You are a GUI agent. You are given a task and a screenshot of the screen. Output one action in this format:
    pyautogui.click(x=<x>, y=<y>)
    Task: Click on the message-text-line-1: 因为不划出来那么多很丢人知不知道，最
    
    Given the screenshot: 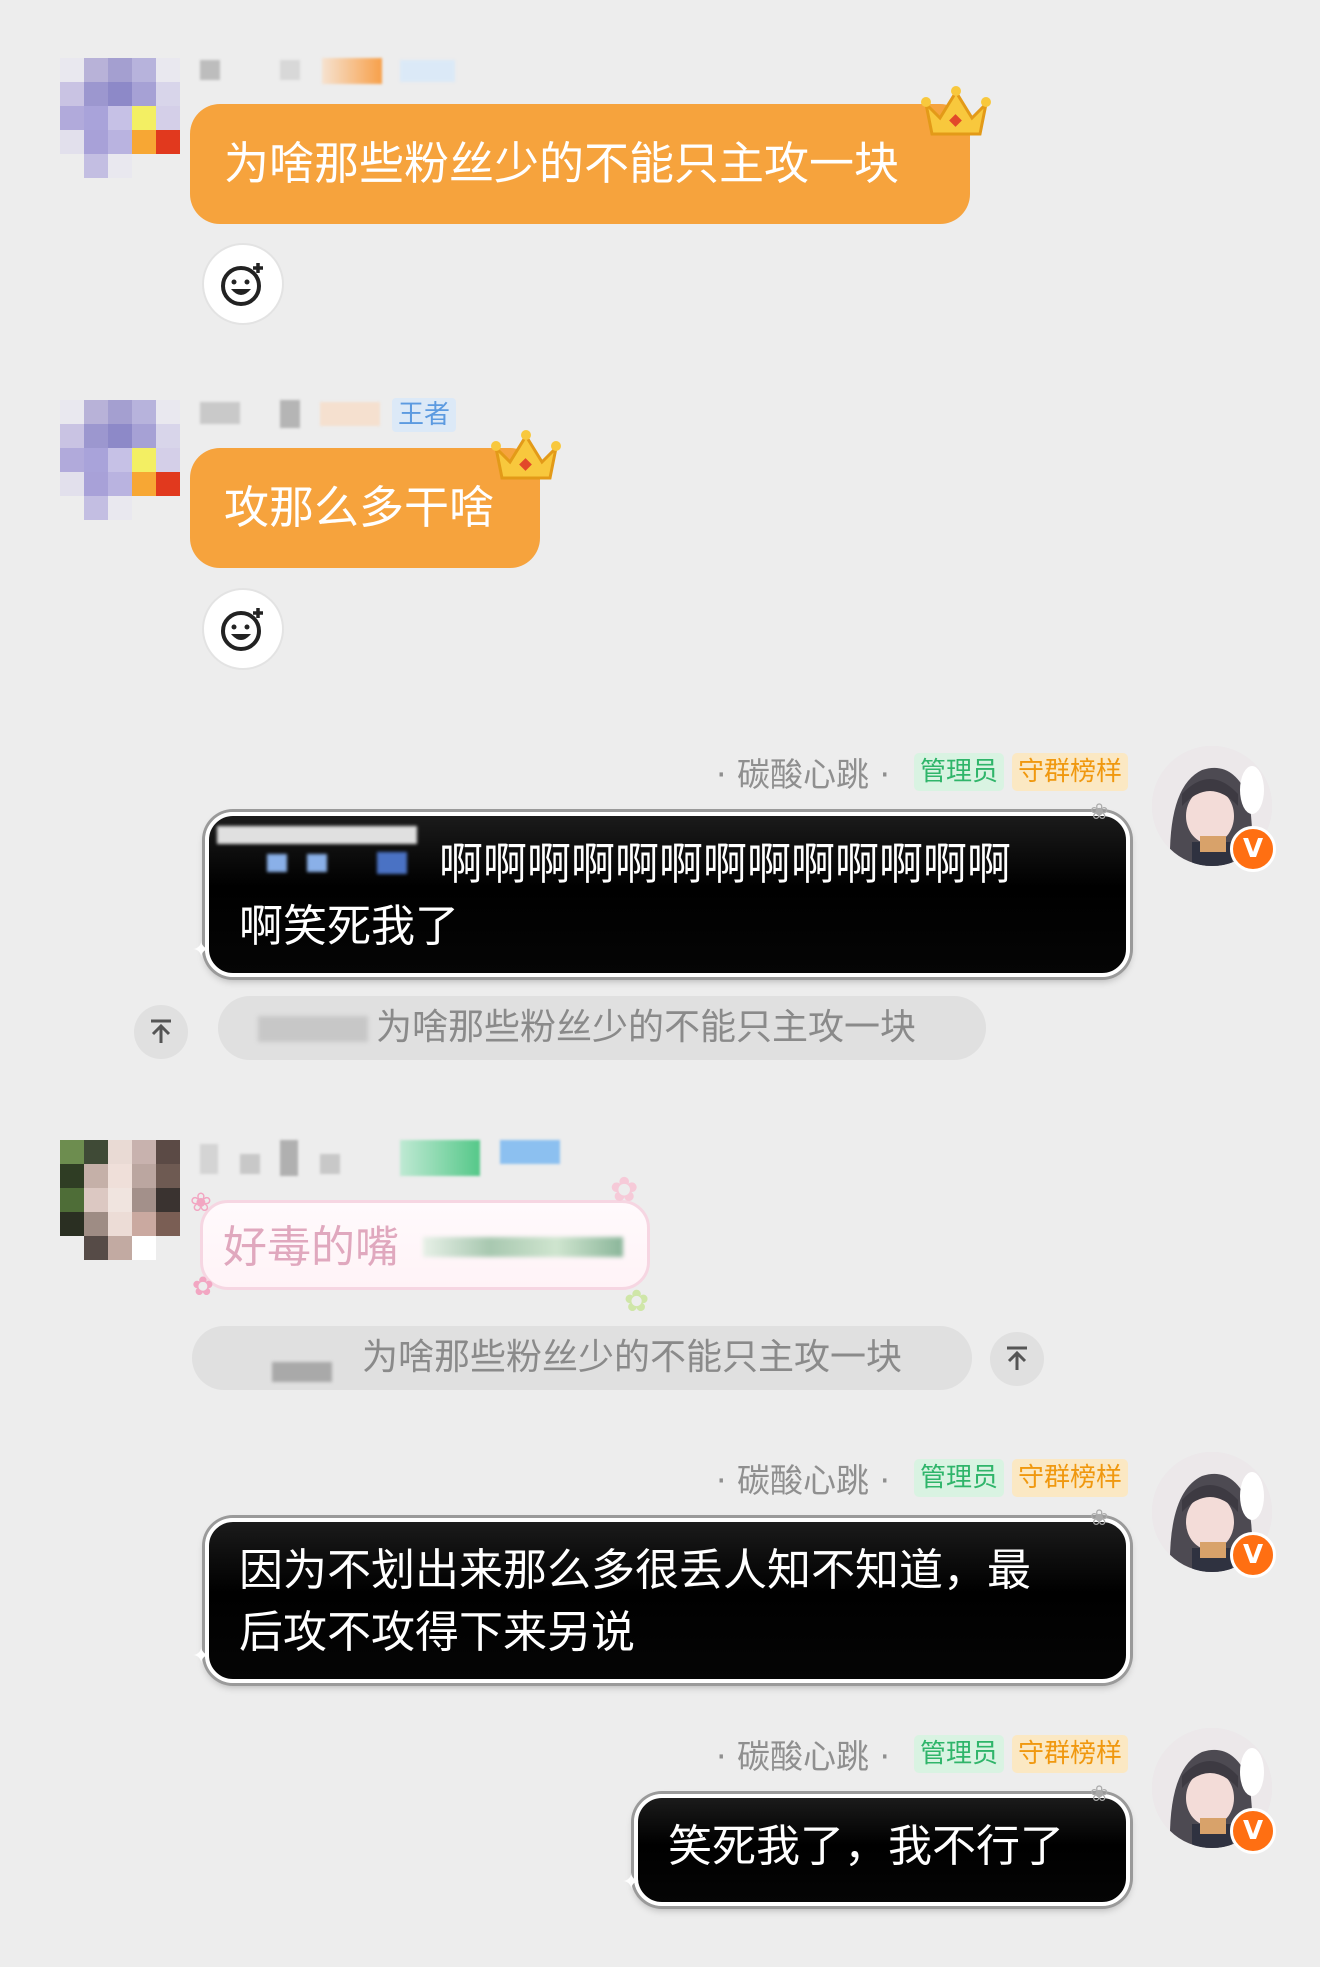 What is the action you would take?
    pyautogui.click(x=635, y=1570)
    